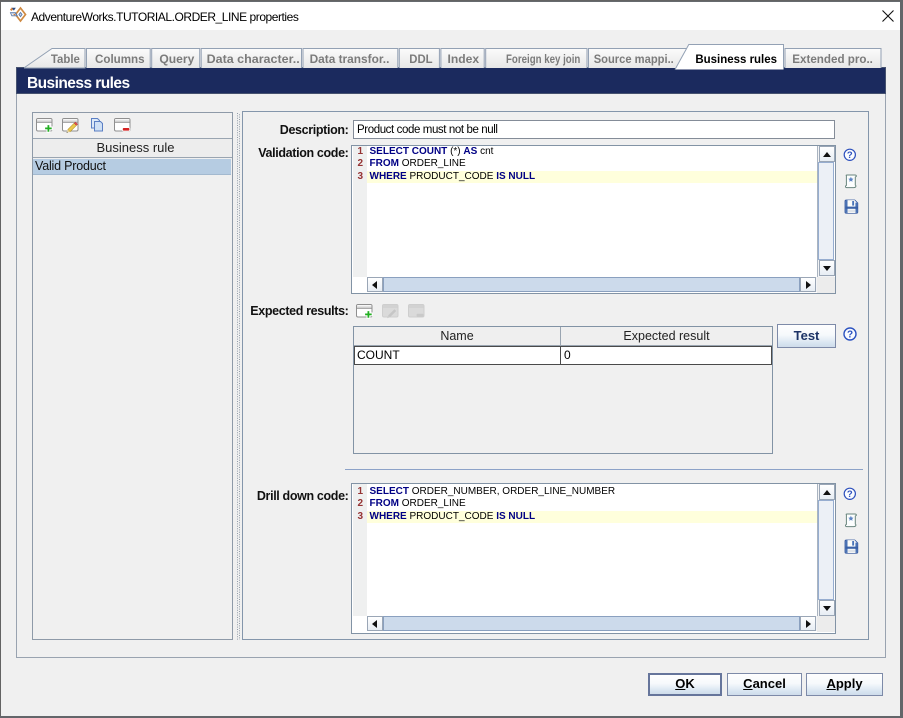 The height and width of the screenshot is (718, 903). What do you see at coordinates (634, 59) in the screenshot?
I see `svg-text: Source mappi..` at bounding box center [634, 59].